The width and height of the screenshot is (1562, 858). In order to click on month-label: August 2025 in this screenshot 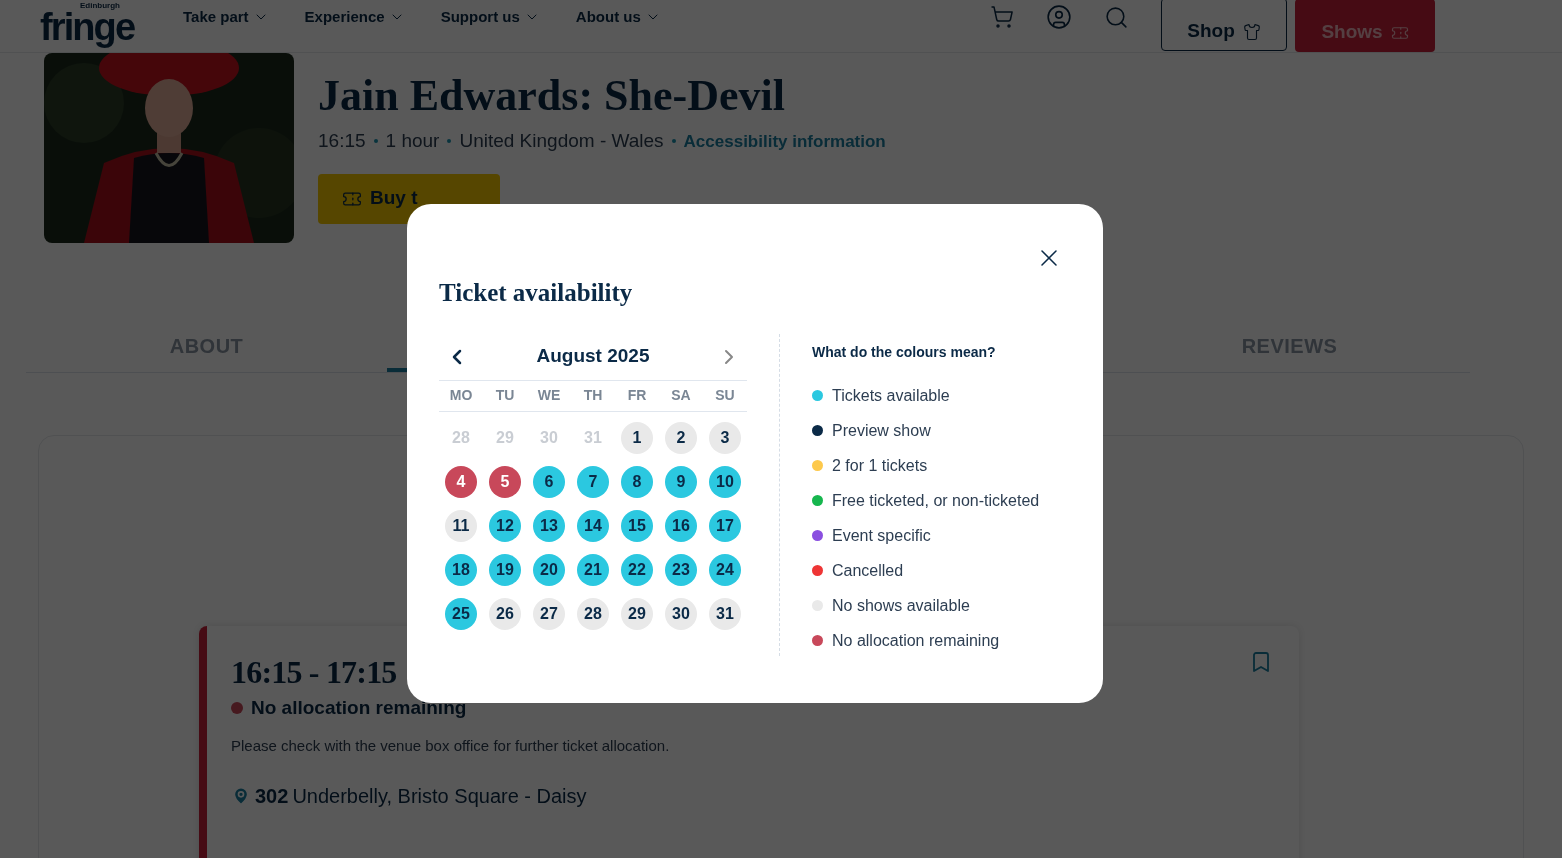, I will do `click(593, 356)`.